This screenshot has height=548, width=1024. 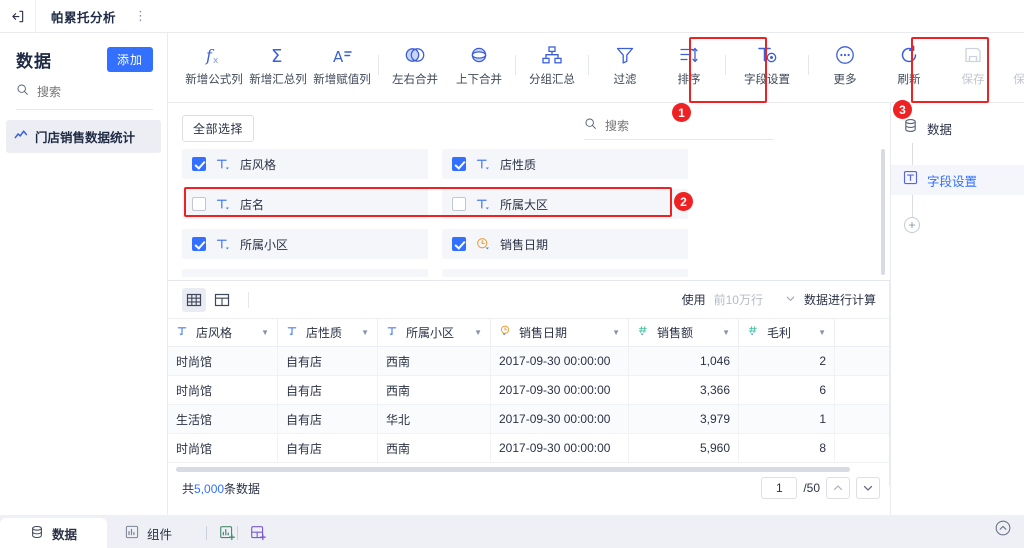 I want to click on toolbar-new-assign-column: A 新增赋值列, so click(x=342, y=65).